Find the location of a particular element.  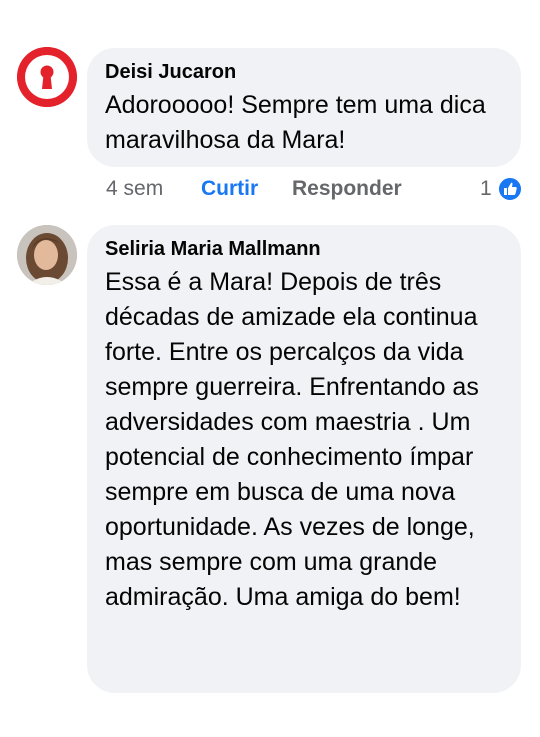

keyhole-icon is located at coordinates (47, 77).